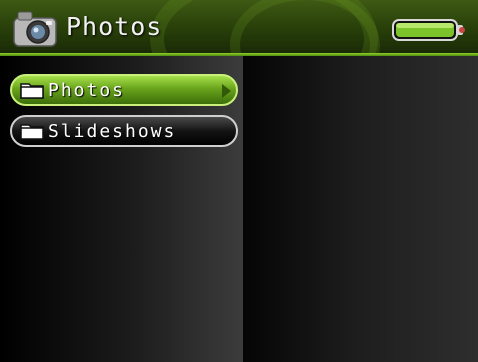  Describe the element at coordinates (112, 131) in the screenshot. I see `menu-item-label: Slideshows` at that location.